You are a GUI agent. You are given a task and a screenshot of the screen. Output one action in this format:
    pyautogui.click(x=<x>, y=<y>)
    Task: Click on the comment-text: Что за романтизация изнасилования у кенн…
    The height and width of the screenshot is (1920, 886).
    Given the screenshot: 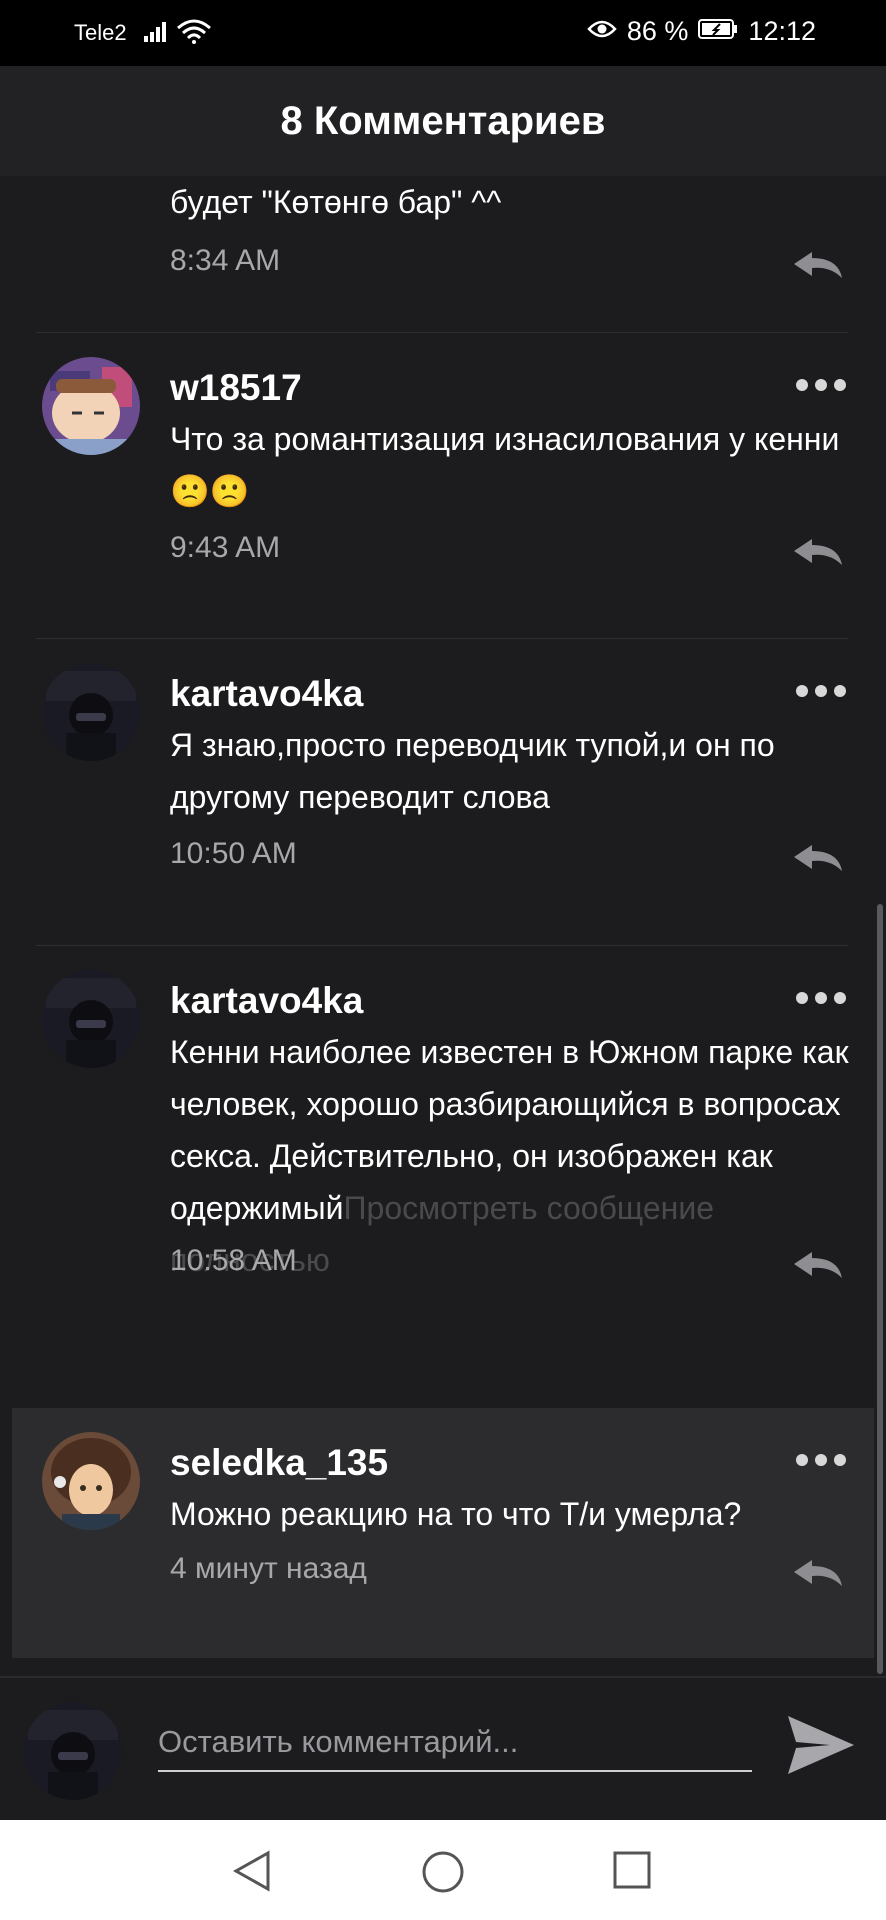 What is the action you would take?
    pyautogui.click(x=505, y=439)
    